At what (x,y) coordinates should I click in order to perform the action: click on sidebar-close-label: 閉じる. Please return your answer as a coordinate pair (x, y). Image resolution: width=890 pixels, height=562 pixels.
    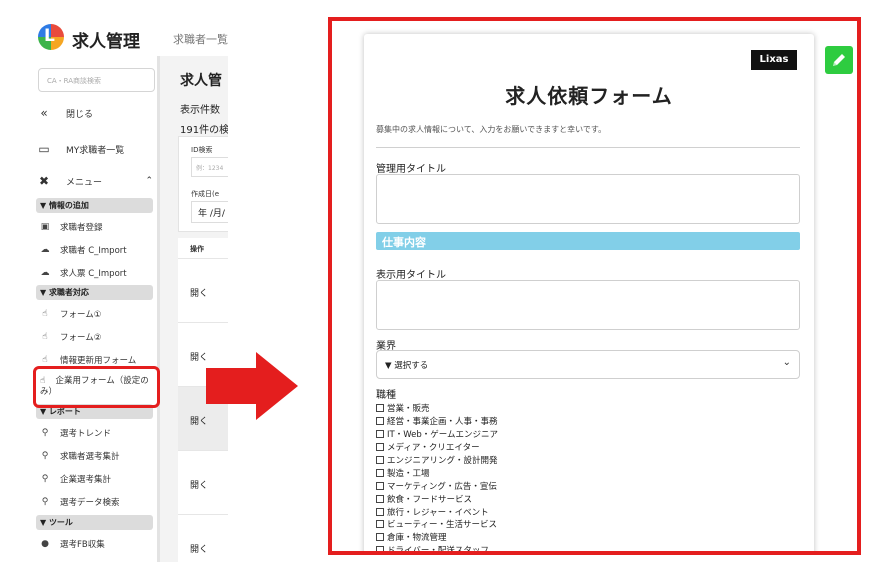
    Looking at the image, I should click on (80, 114).